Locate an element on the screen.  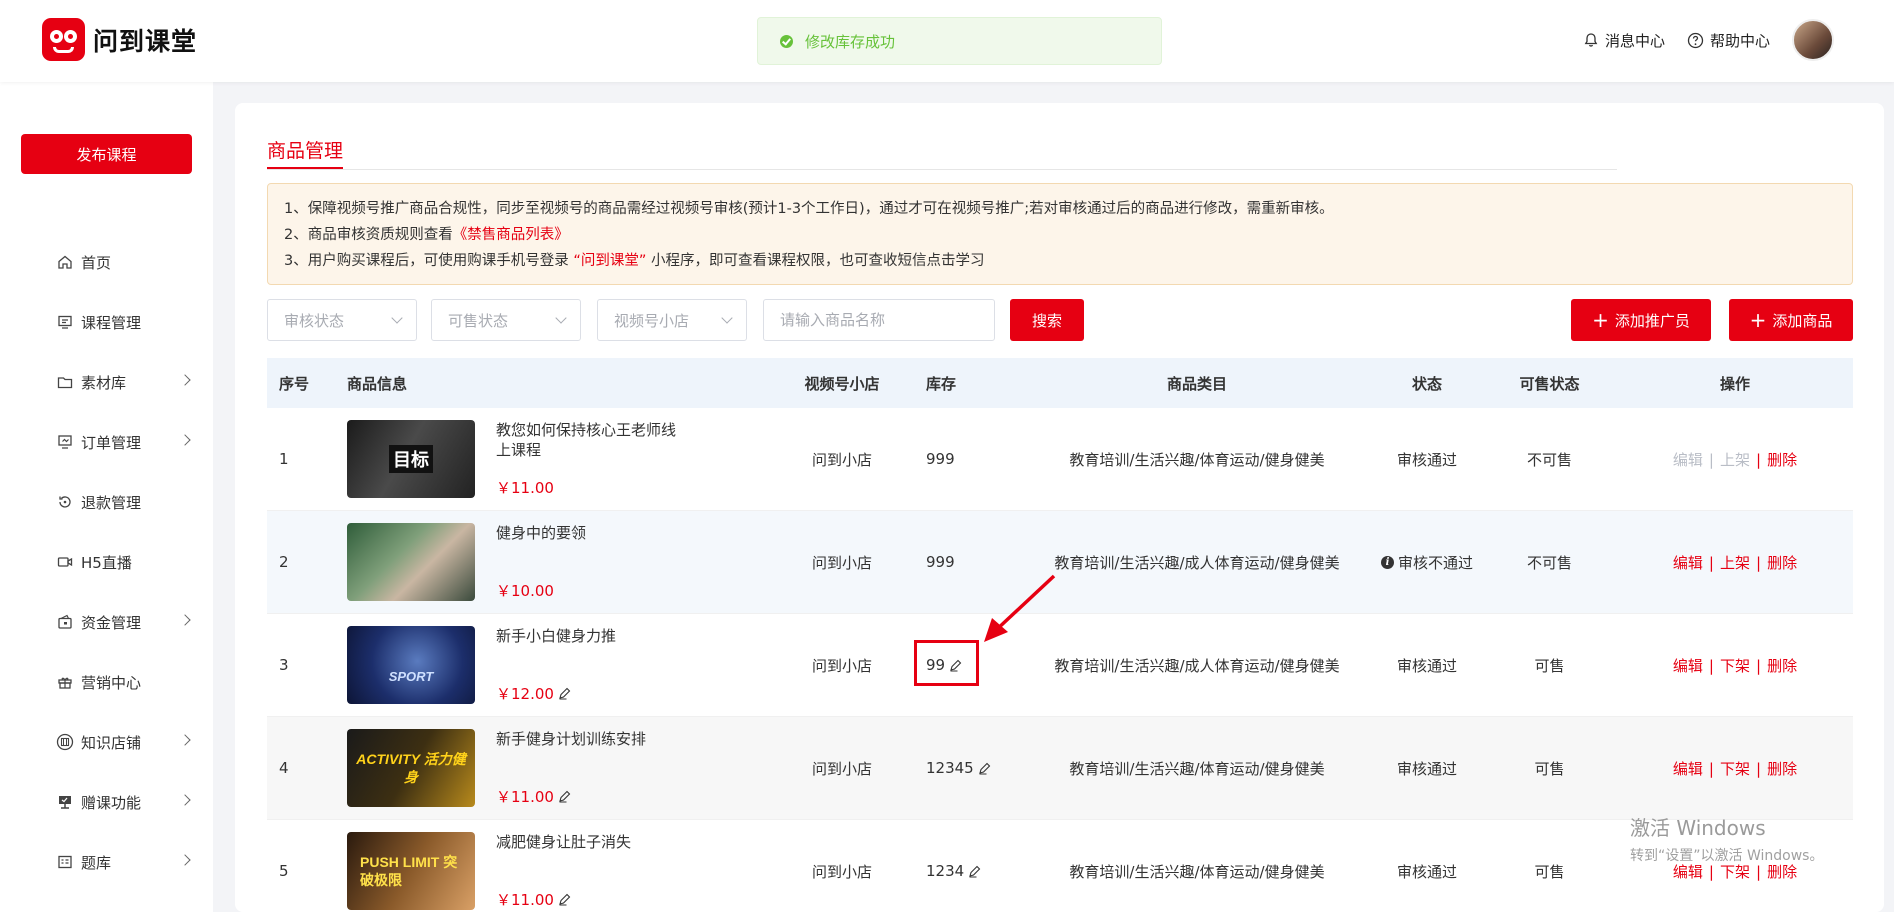
review-status-select: 审核状态 is located at coordinates (342, 320).